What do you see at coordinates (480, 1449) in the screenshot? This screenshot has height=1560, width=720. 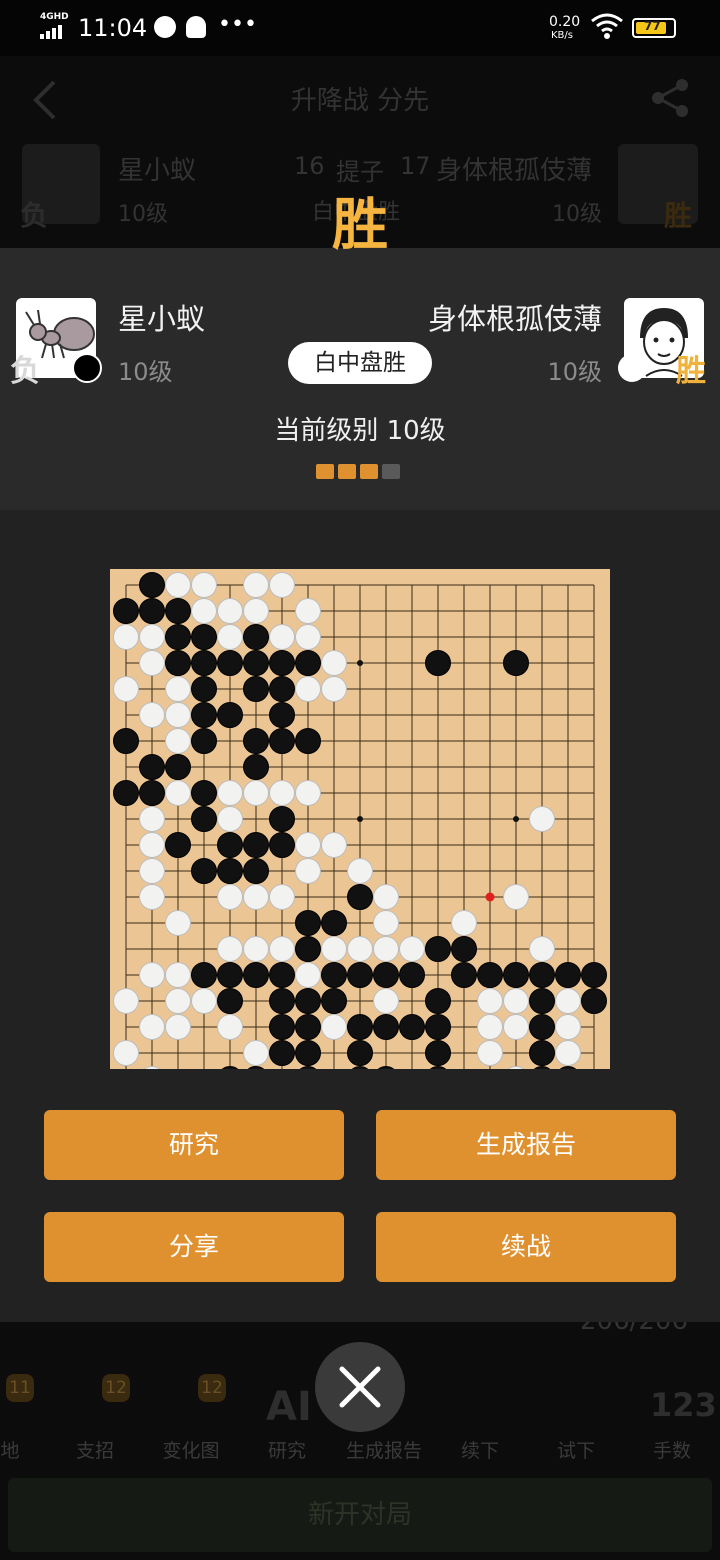 I see `nav-item-continue: 续下` at bounding box center [480, 1449].